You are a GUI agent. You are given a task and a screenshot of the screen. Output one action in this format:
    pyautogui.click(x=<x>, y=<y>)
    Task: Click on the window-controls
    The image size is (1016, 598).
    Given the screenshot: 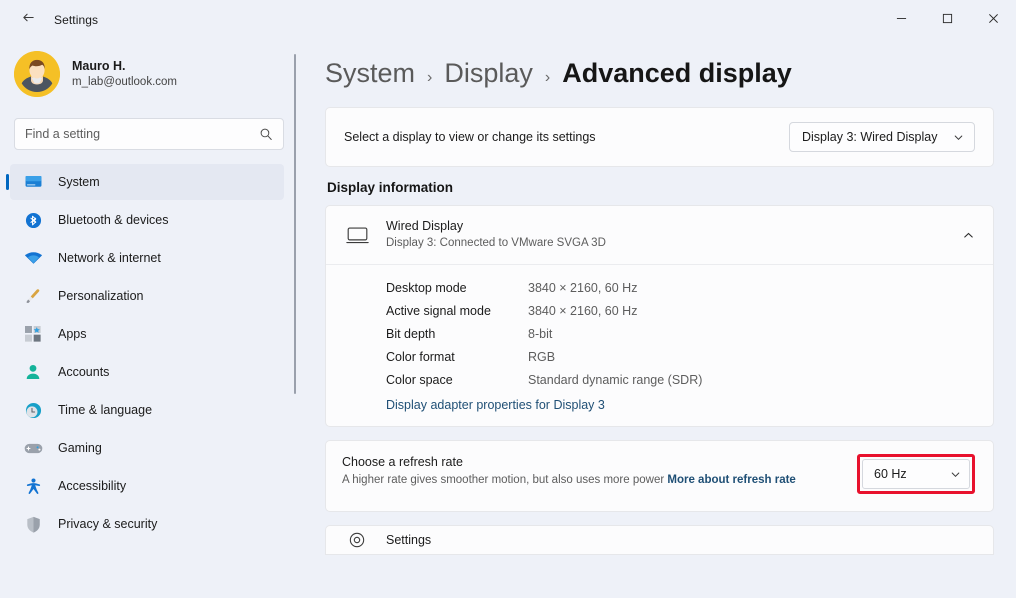 What is the action you would take?
    pyautogui.click(x=947, y=20)
    